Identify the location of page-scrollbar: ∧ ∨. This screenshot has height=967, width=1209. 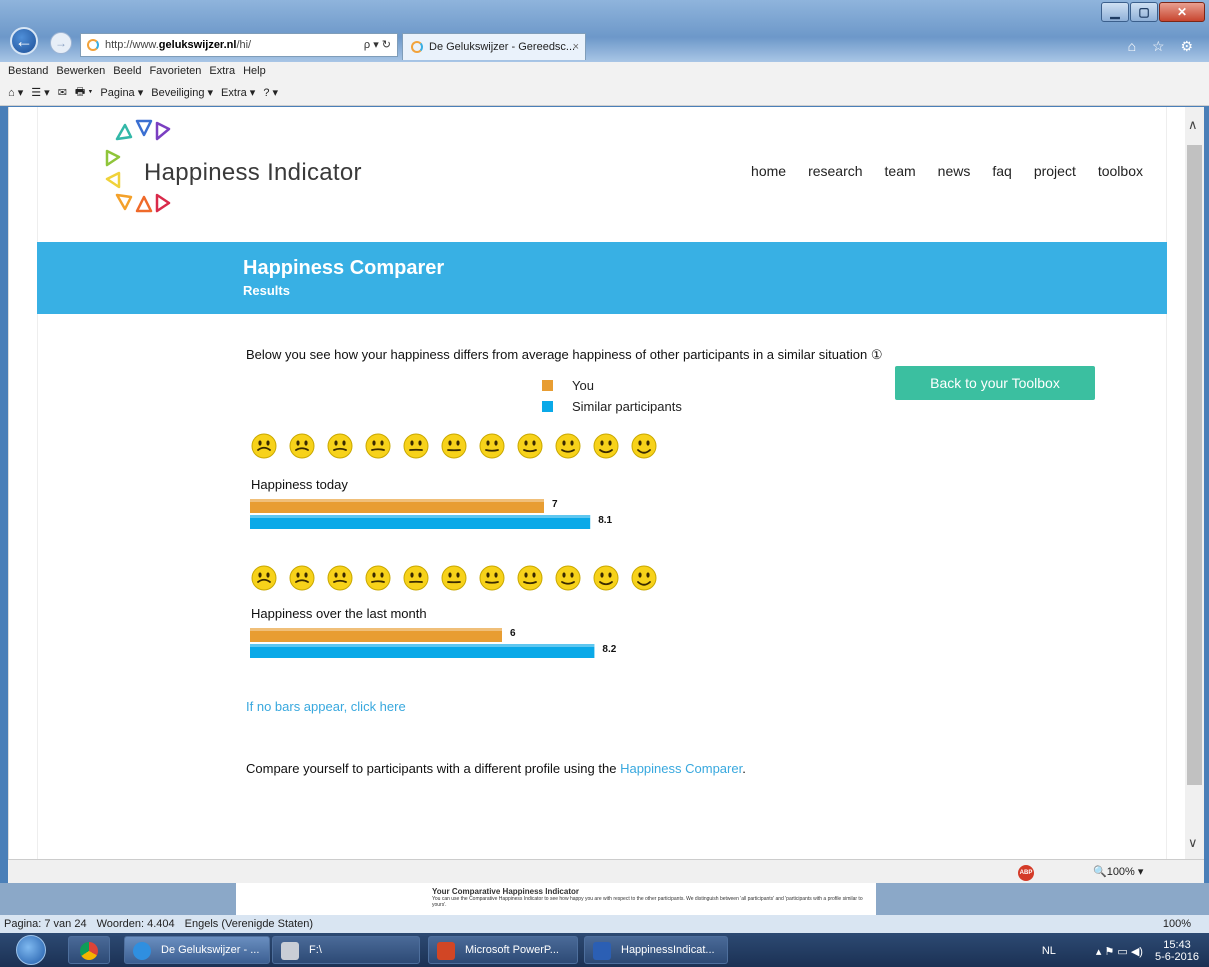
(1194, 483).